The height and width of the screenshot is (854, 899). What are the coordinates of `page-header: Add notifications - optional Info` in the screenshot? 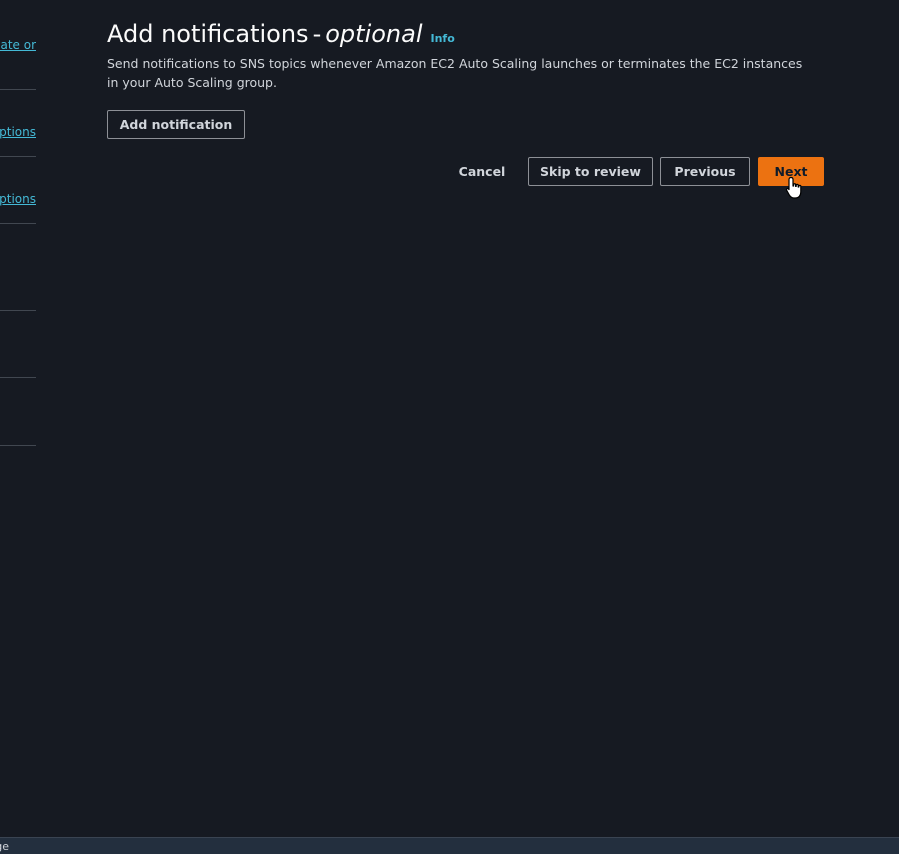 It's located at (281, 34).